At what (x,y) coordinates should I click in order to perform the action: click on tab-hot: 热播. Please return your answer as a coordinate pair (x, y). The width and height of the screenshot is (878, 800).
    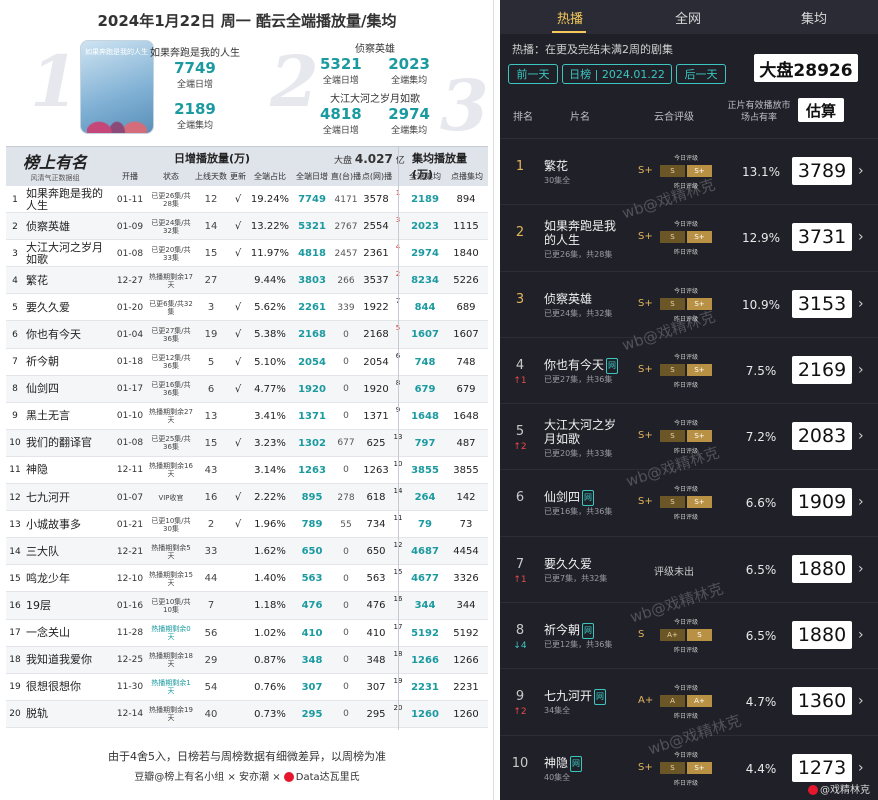
    Looking at the image, I should click on (570, 17).